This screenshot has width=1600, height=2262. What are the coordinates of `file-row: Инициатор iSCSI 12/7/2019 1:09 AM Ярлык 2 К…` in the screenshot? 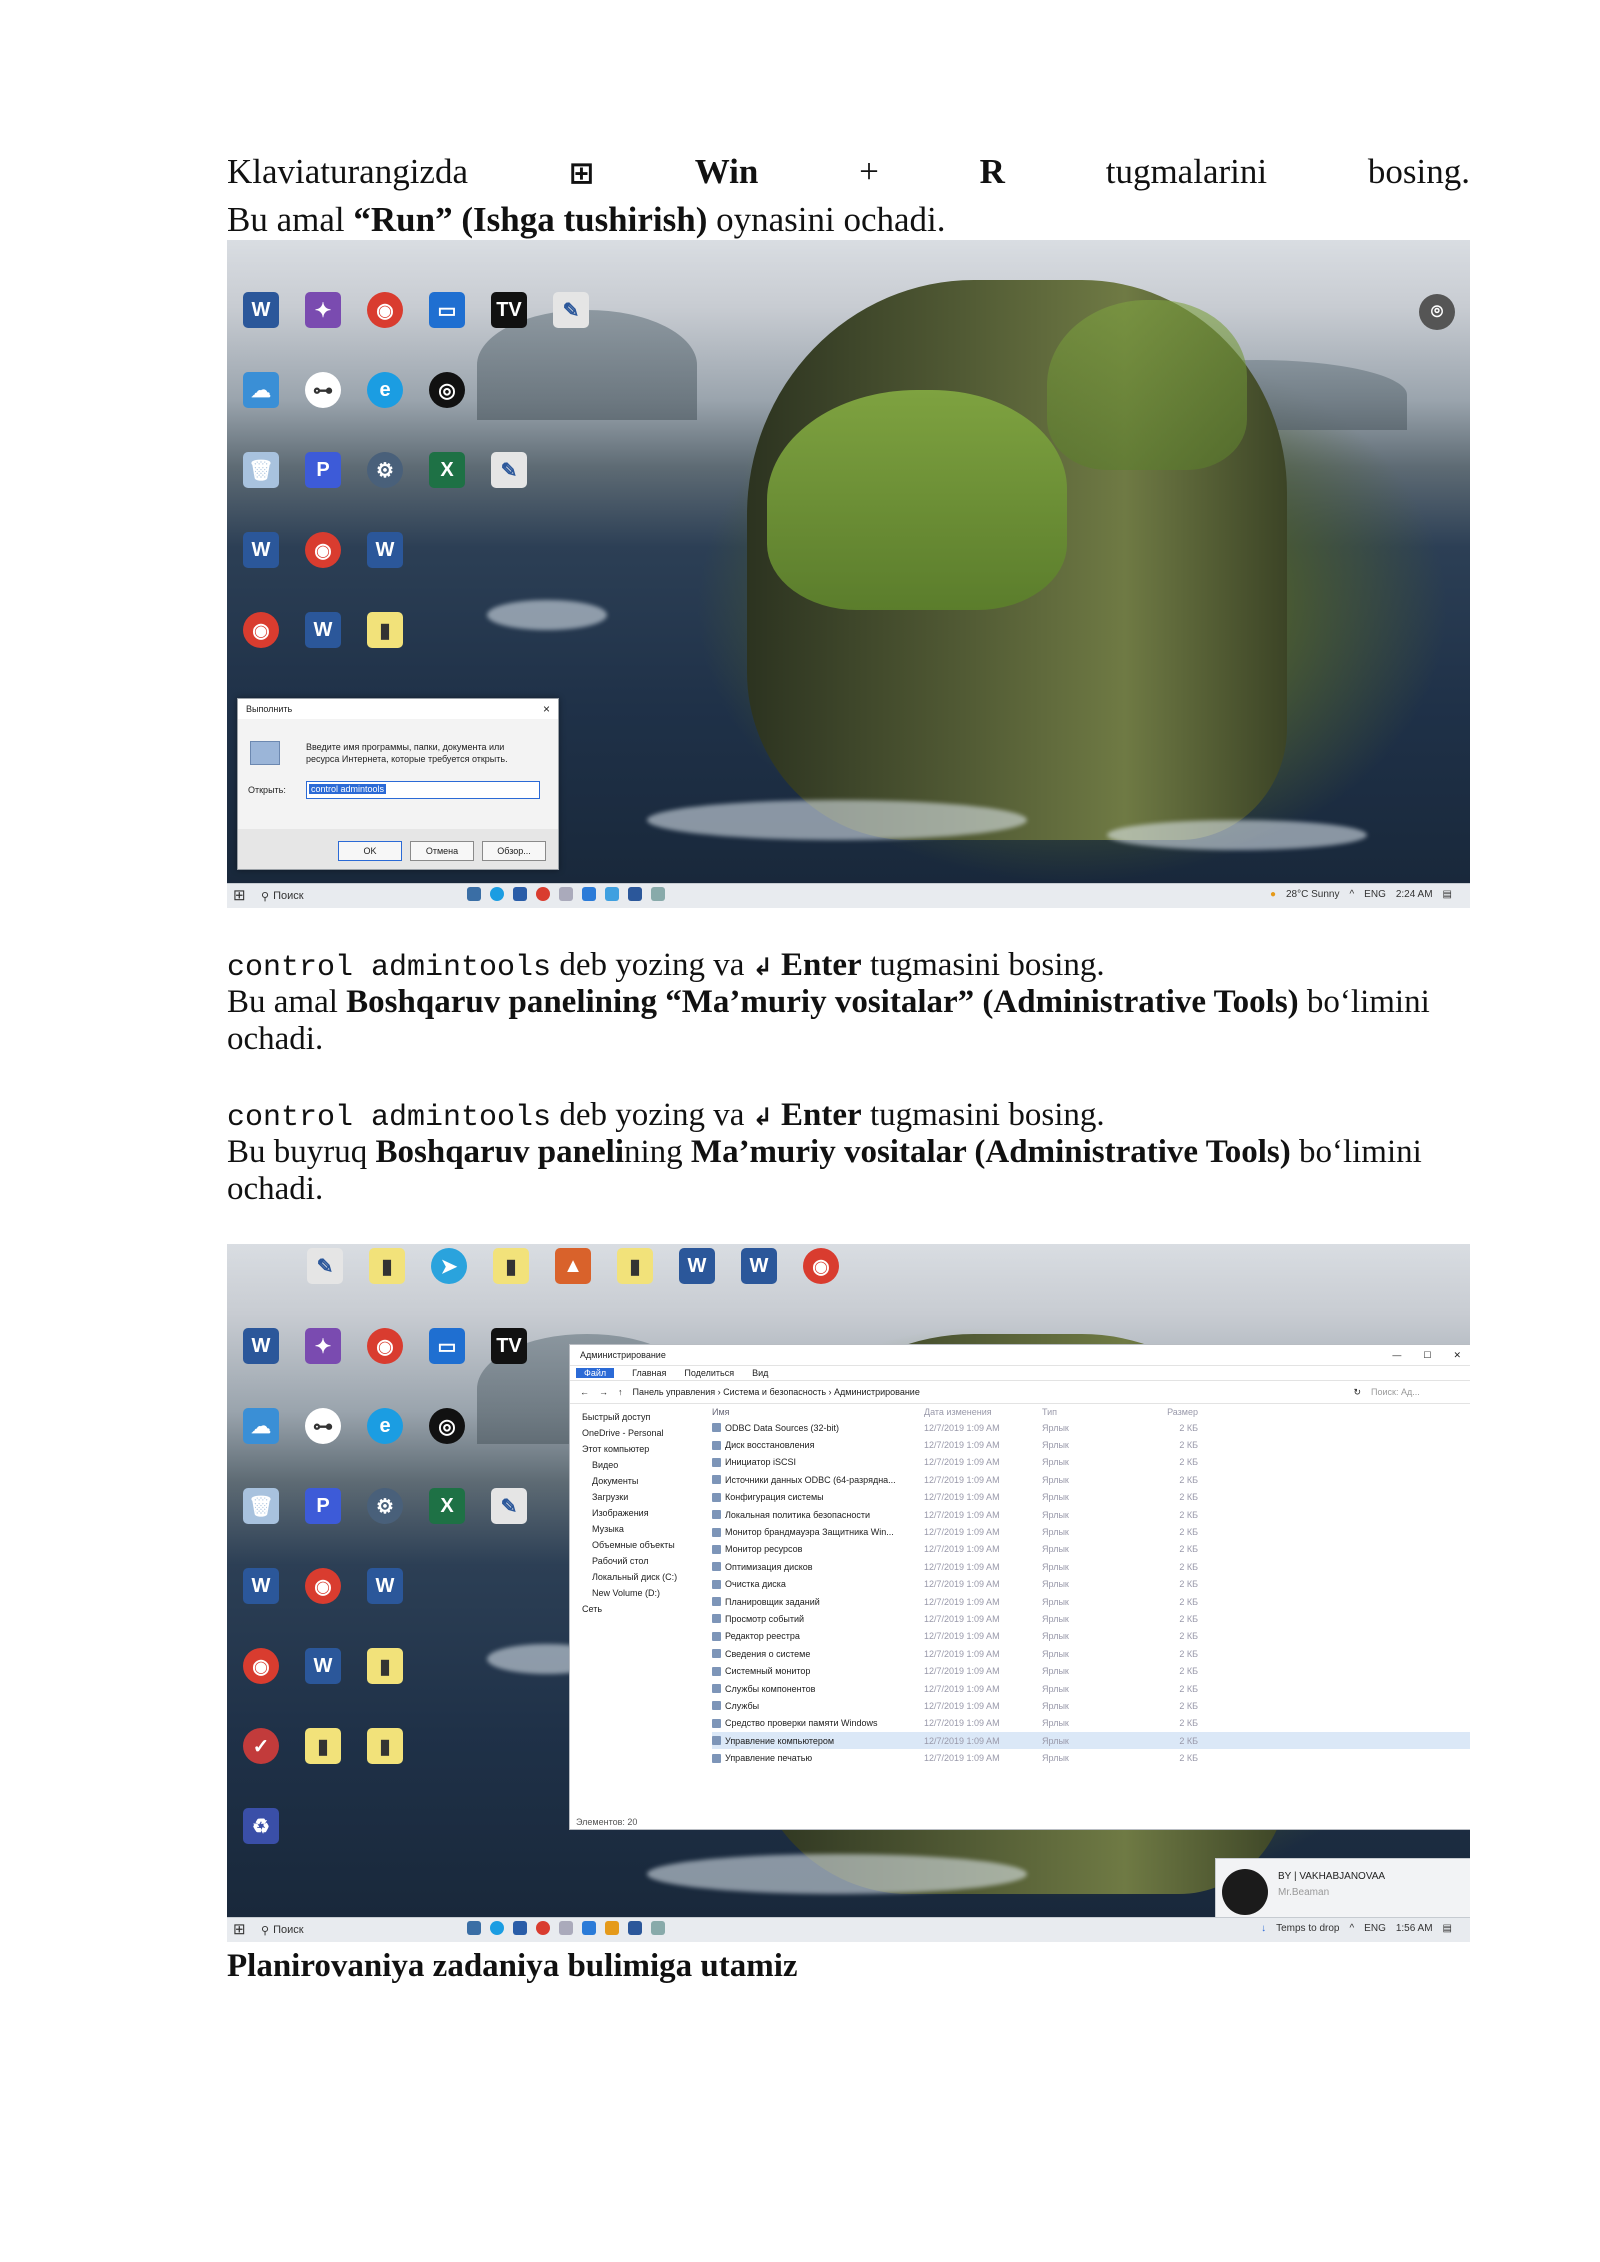 It's located at (1091, 1462).